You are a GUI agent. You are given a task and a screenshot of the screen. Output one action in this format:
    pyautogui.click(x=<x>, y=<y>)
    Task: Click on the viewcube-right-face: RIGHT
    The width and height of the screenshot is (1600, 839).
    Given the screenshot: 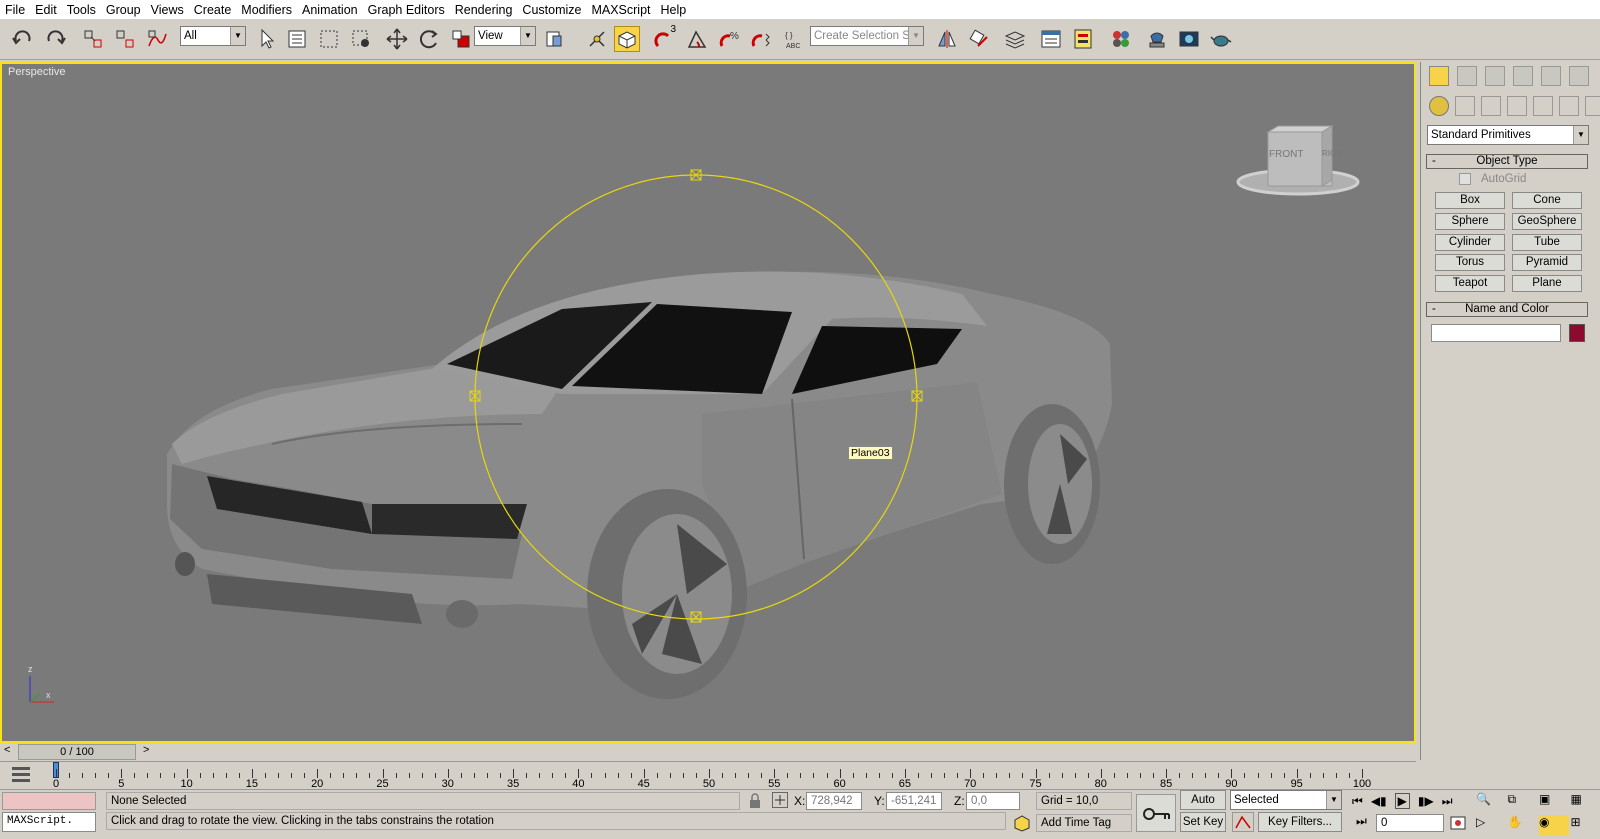 What is the action you would take?
    pyautogui.click(x=1334, y=153)
    